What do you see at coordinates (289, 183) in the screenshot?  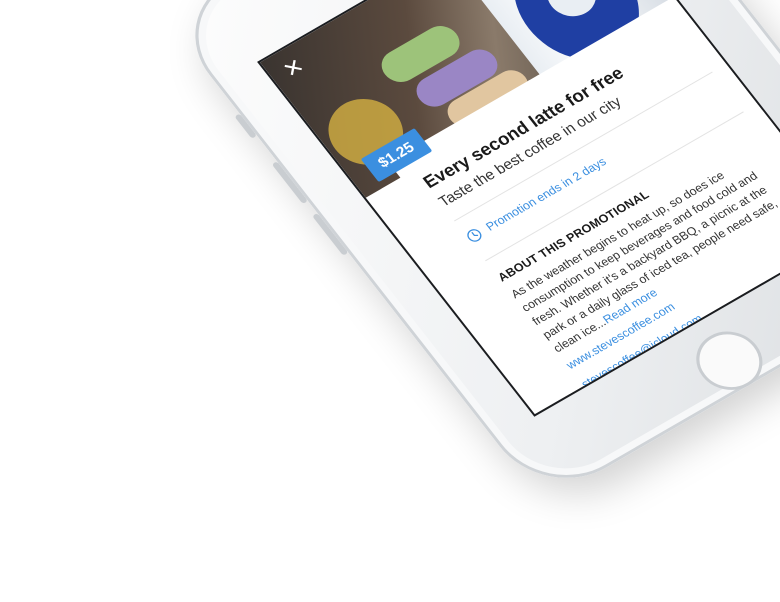 I see `volume-up-button` at bounding box center [289, 183].